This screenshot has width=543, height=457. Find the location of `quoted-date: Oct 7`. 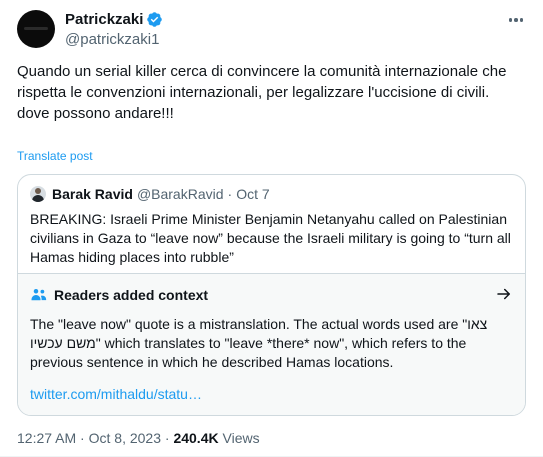

quoted-date: Oct 7 is located at coordinates (253, 194).